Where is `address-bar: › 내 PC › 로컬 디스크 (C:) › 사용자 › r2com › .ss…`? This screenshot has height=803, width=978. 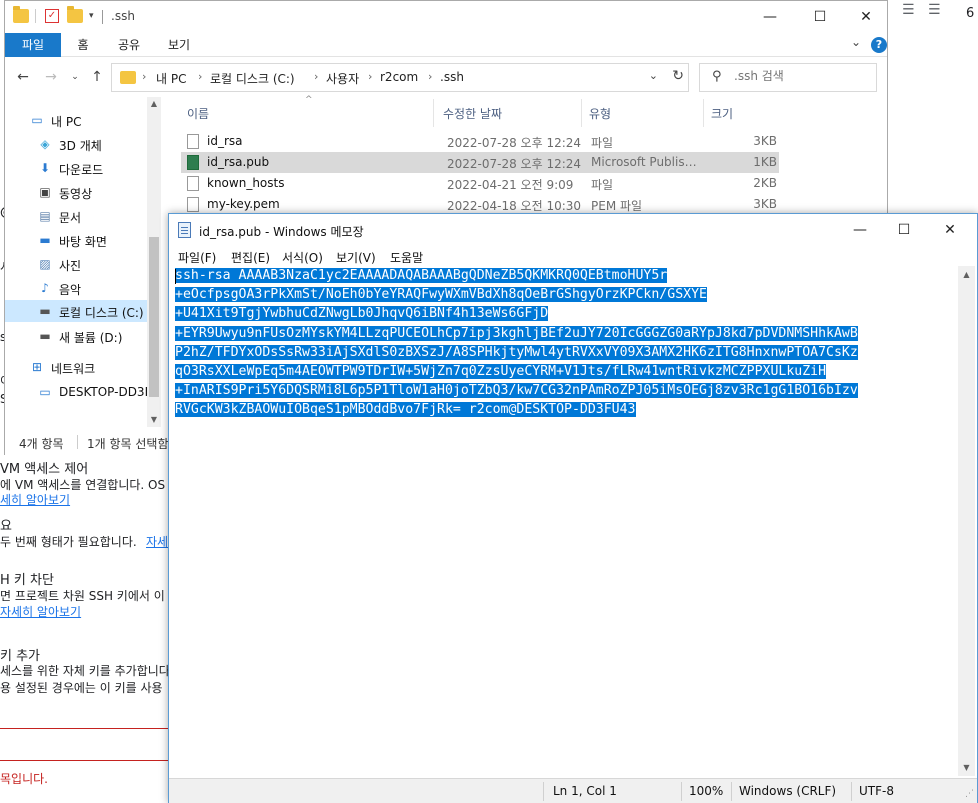
address-bar: › 내 PC › 로컬 디스크 (C:) › 사용자 › r2com › .ss… is located at coordinates (400, 77).